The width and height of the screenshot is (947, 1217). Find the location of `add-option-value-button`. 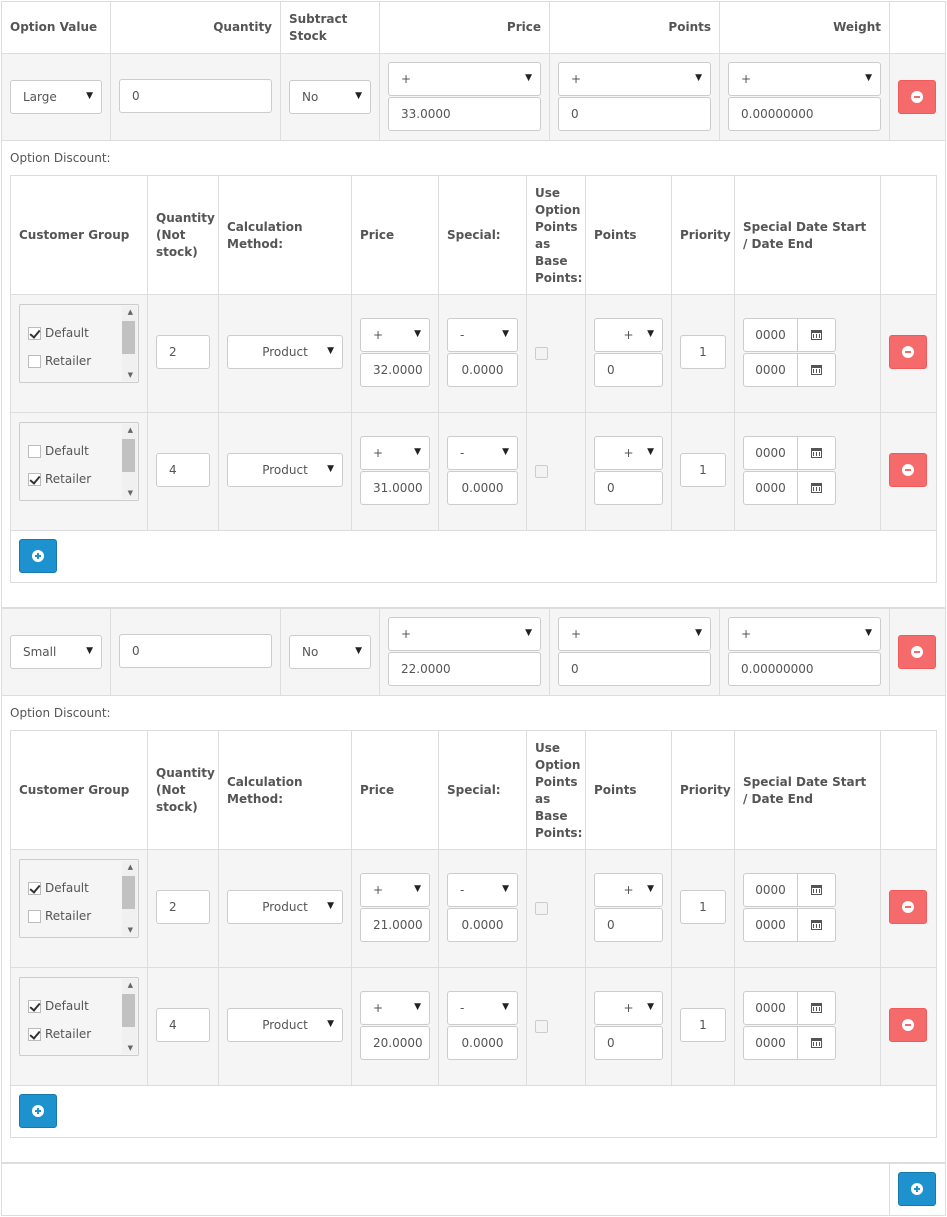

add-option-value-button is located at coordinates (917, 1189).